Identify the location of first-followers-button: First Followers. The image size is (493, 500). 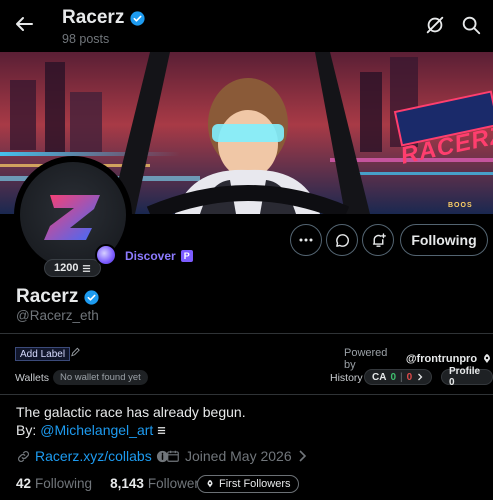
(248, 484).